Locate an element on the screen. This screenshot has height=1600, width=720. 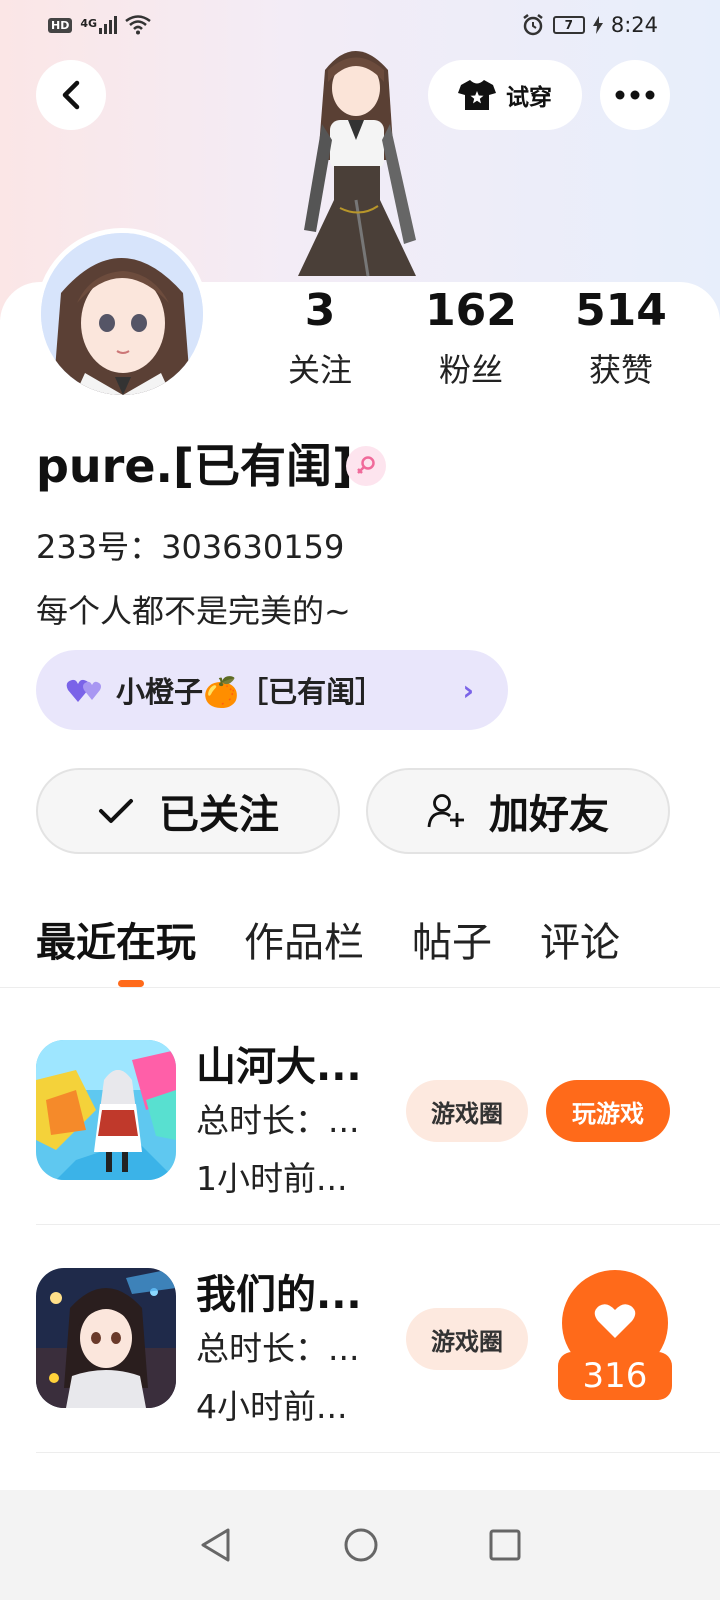
add-friend-button: 加好友 is located at coordinates (518, 811).